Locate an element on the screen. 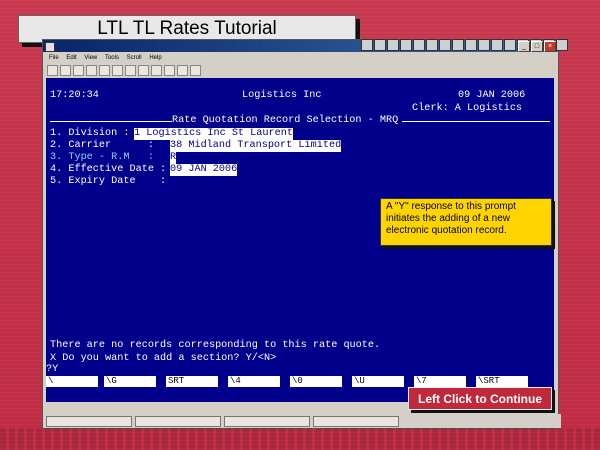 The image size is (600, 450). field-value-carrier: 38 Midland Transport Limited is located at coordinates (256, 146).